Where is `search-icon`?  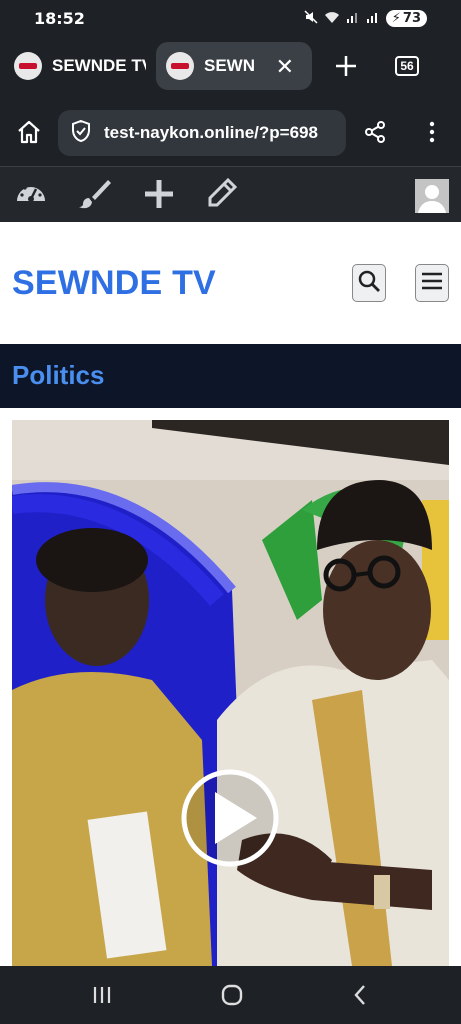 search-icon is located at coordinates (369, 283).